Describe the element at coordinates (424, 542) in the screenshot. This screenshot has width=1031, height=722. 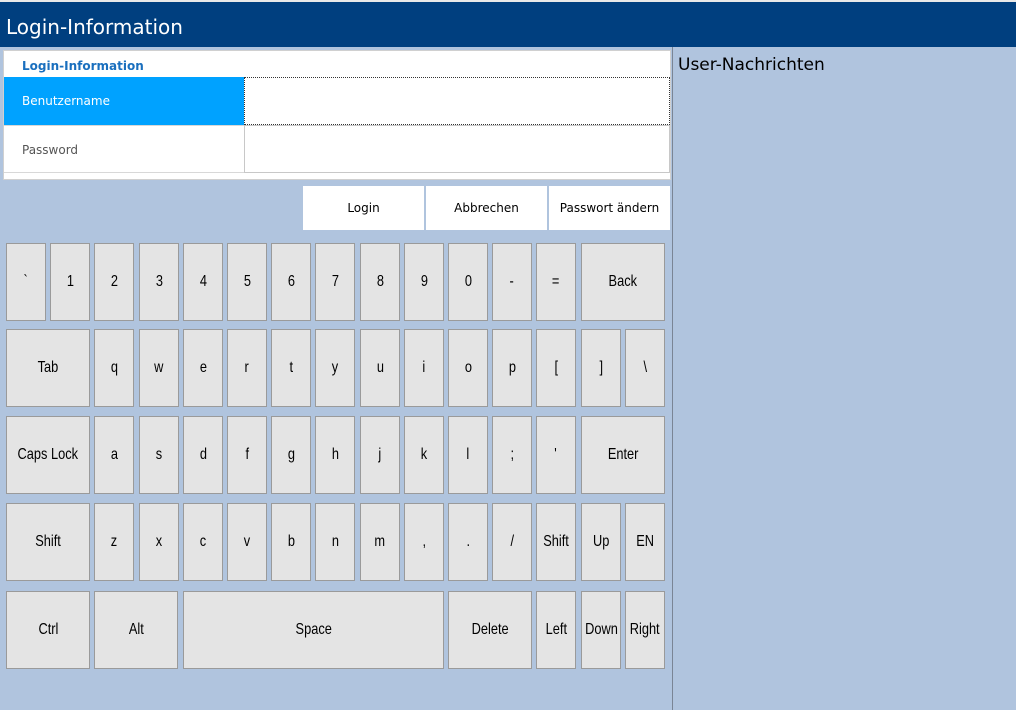
I see `key-sym-3-8: ,` at that location.